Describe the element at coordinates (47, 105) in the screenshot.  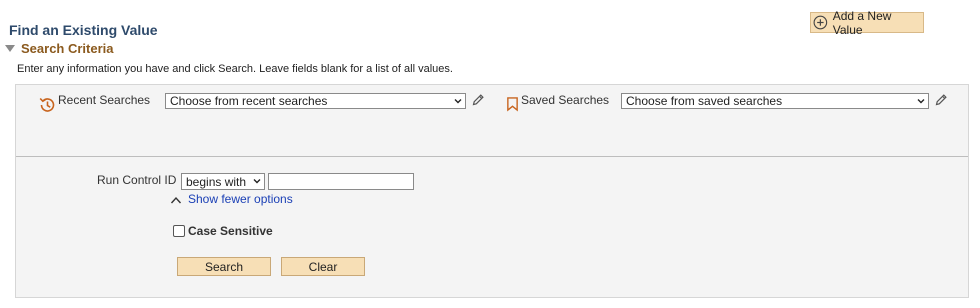
I see `history-icon` at that location.